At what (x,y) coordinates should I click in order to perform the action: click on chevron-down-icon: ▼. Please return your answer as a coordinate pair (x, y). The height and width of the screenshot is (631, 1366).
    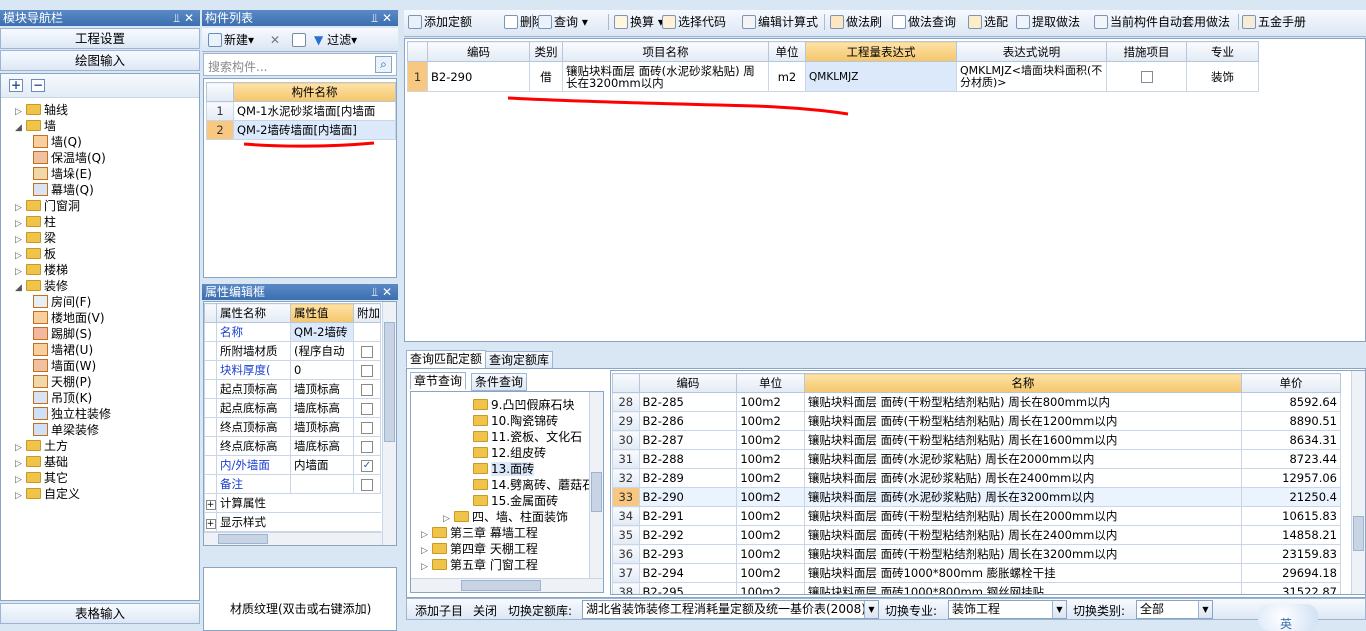
    Looking at the image, I should click on (871, 609).